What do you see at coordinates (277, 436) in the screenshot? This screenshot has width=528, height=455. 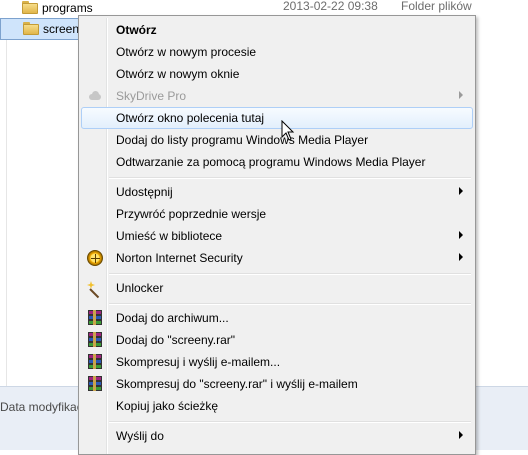 I see `menu-item-send-to: Wyślij do` at bounding box center [277, 436].